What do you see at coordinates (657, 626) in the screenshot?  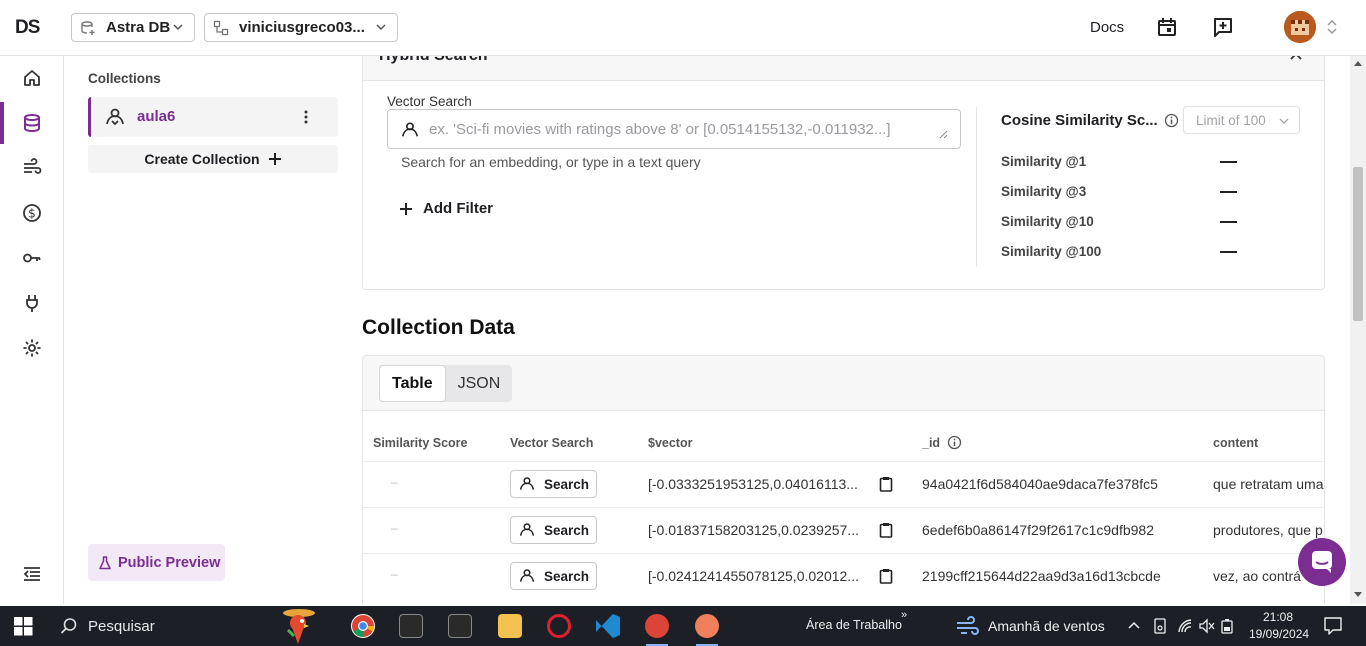 I see `chrome-profile-icon` at bounding box center [657, 626].